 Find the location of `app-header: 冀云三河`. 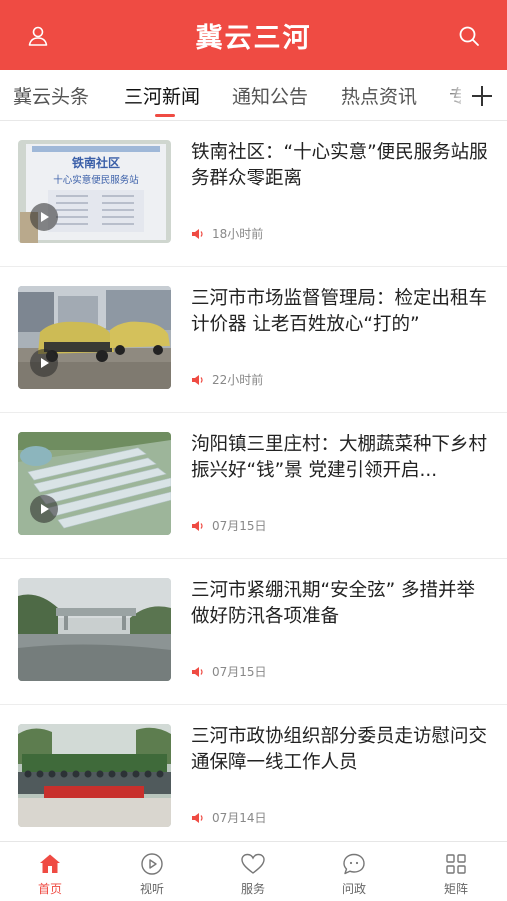

app-header: 冀云三河 is located at coordinates (253, 35).